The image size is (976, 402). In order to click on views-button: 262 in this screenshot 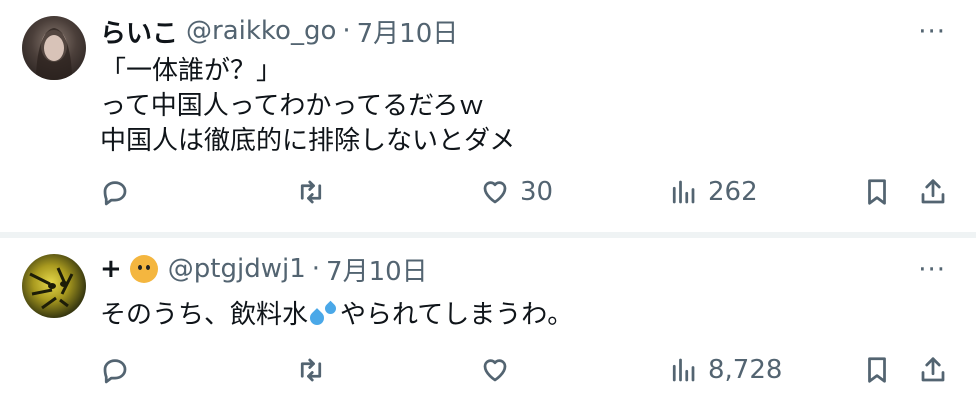, I will do `click(713, 192)`.